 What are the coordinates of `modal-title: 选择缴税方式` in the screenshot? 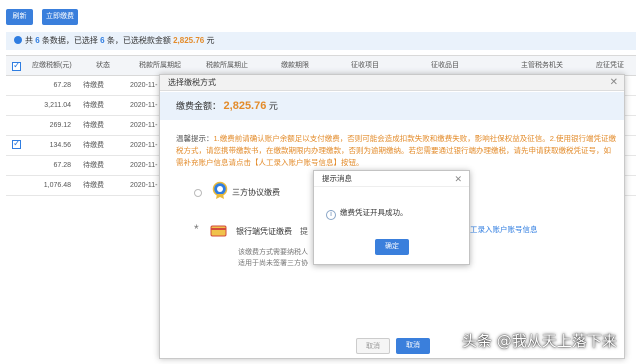 It's located at (192, 82).